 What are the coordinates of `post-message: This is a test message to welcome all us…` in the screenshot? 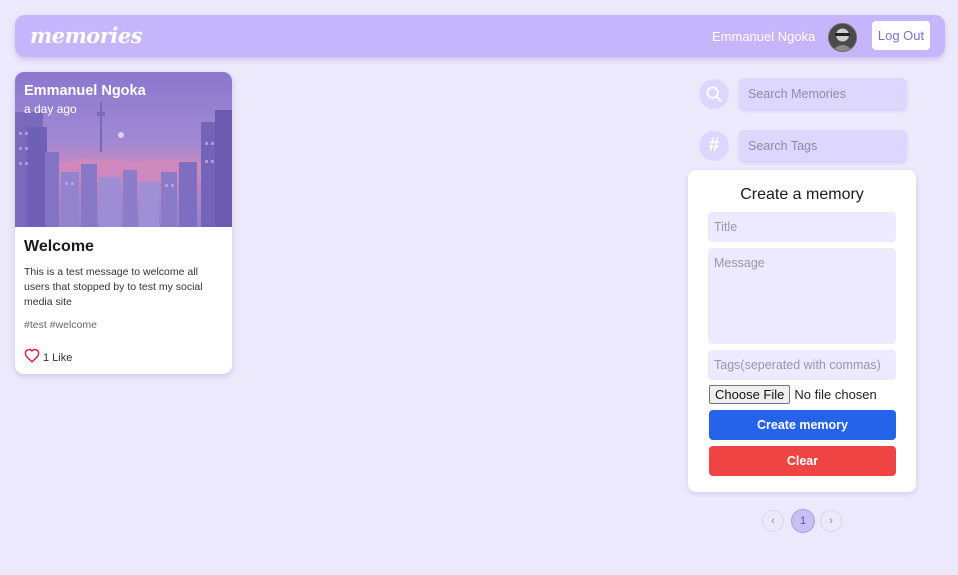 It's located at (113, 287).